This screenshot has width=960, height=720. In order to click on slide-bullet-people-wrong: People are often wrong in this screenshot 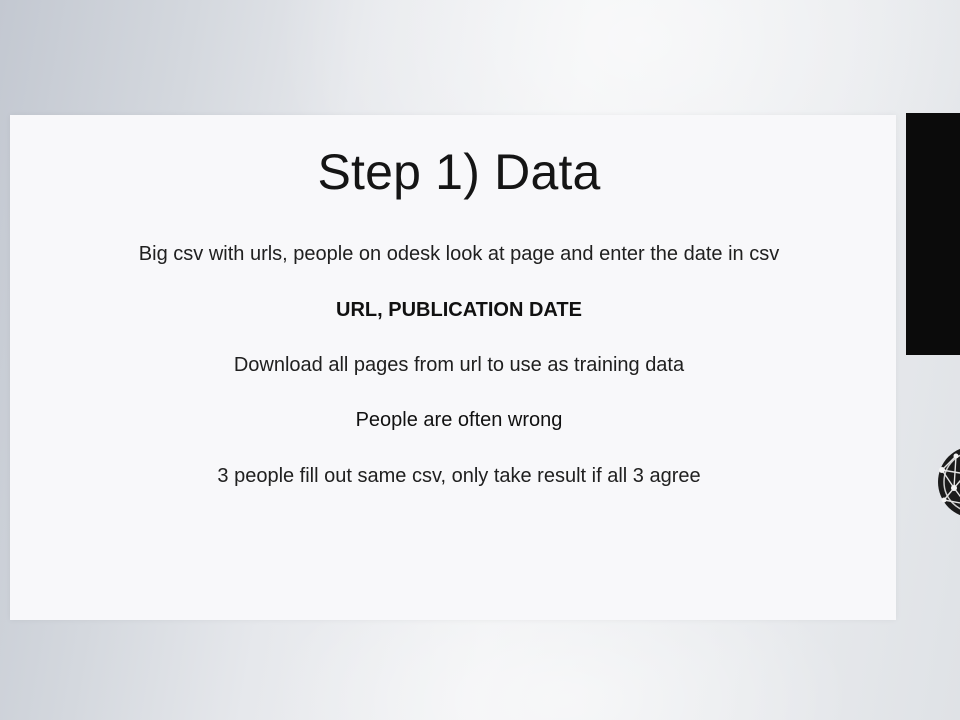, I will do `click(459, 420)`.